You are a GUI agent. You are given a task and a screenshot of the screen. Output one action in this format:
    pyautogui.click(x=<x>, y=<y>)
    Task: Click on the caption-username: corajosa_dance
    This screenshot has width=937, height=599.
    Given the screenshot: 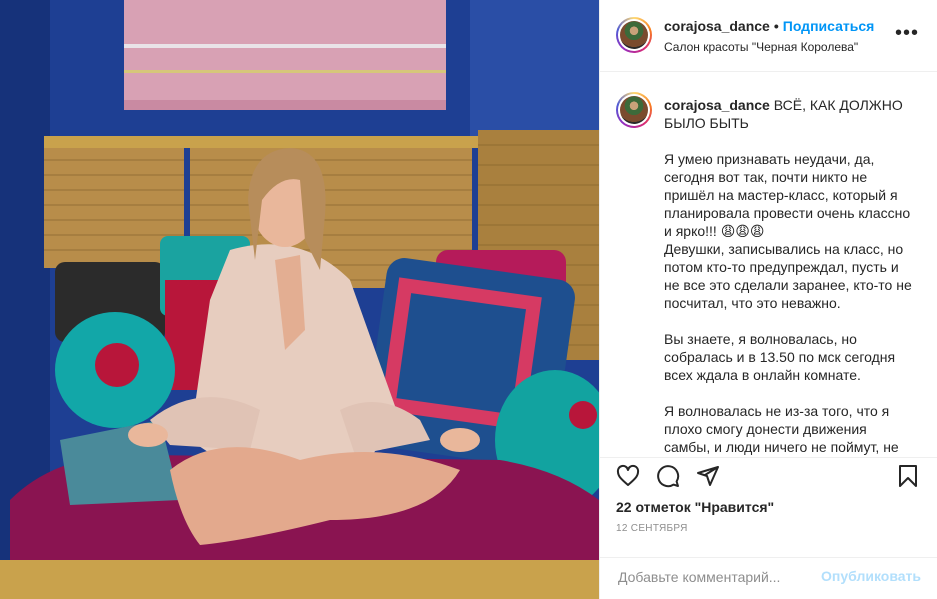 What is the action you would take?
    pyautogui.click(x=717, y=105)
    